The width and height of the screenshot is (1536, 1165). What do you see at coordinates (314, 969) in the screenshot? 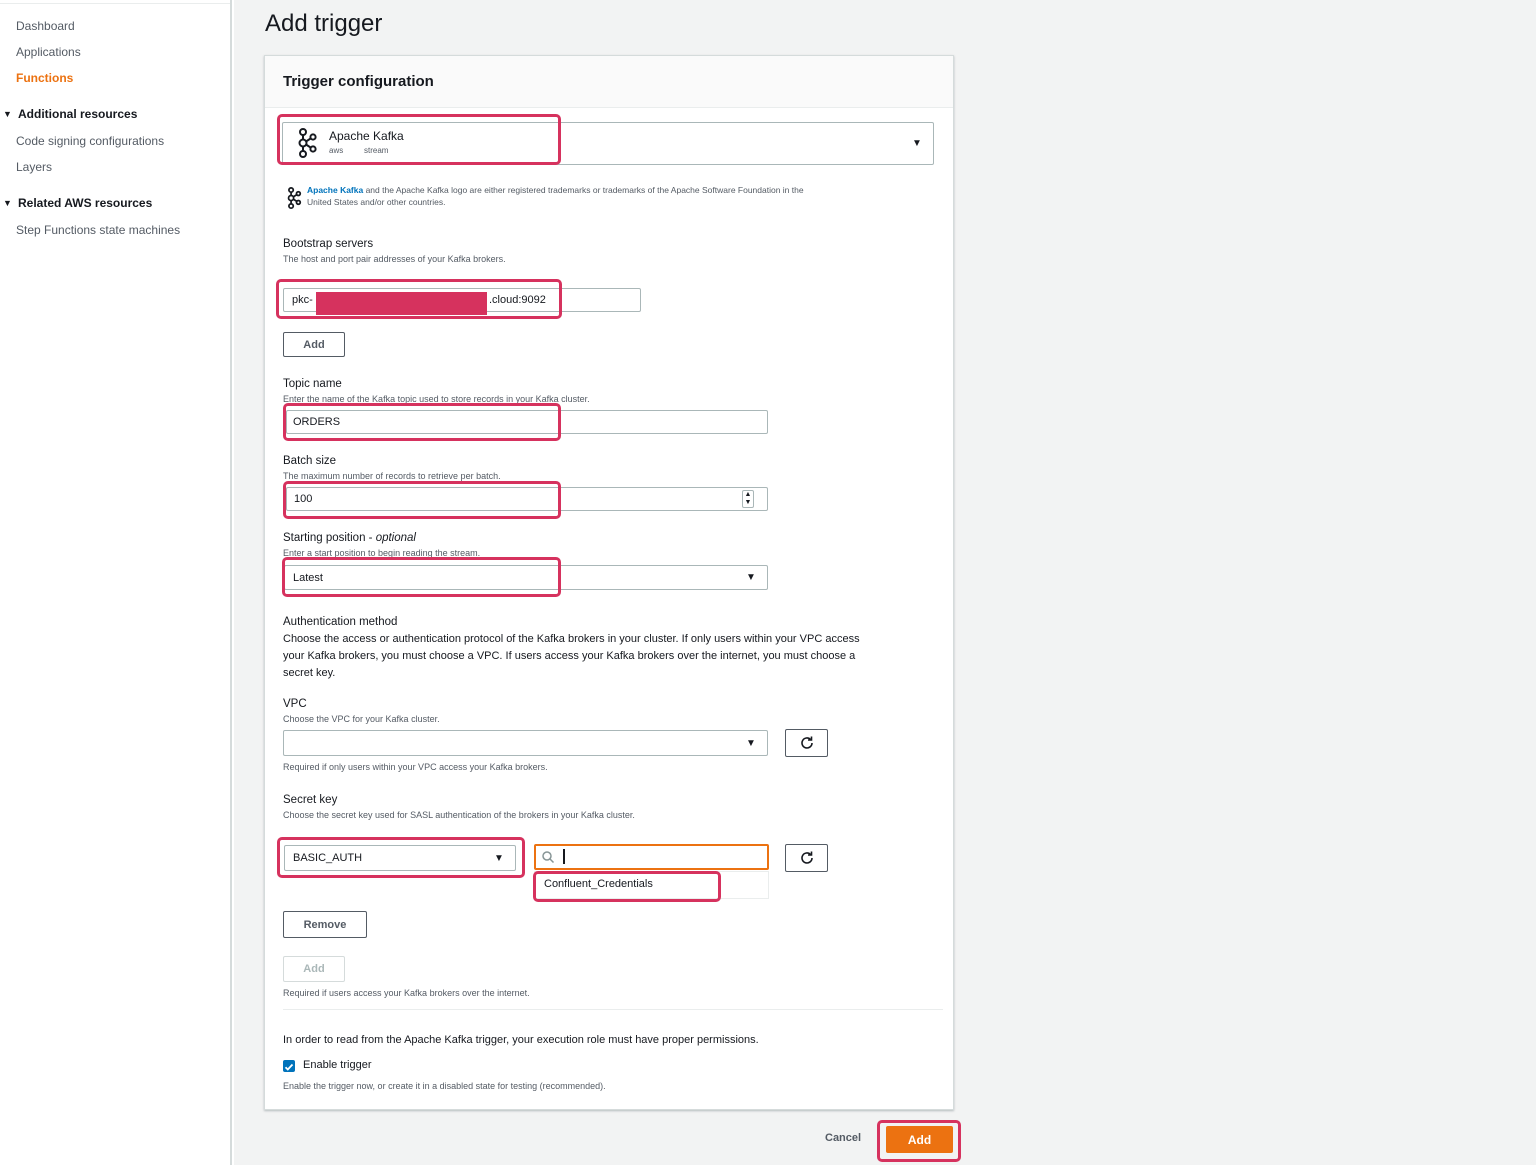
I see `add-secret-button: Add` at bounding box center [314, 969].